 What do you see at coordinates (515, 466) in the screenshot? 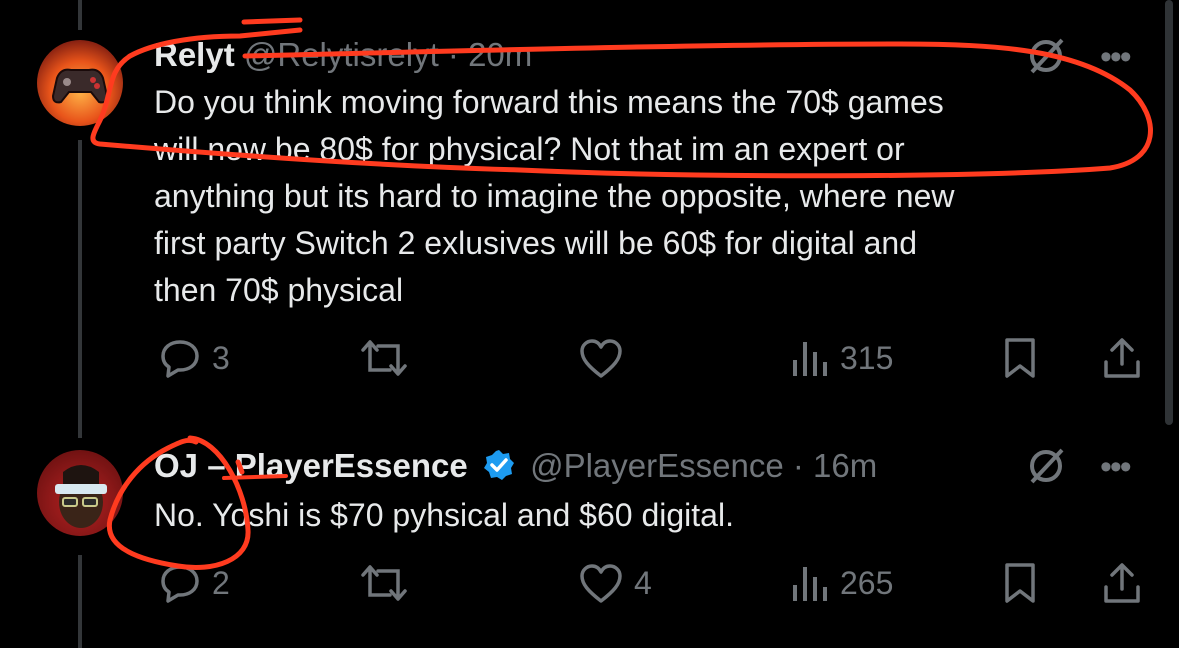
I see `tweet-header: OJ – PlayerEssence @PlayerEssence · 16m` at bounding box center [515, 466].